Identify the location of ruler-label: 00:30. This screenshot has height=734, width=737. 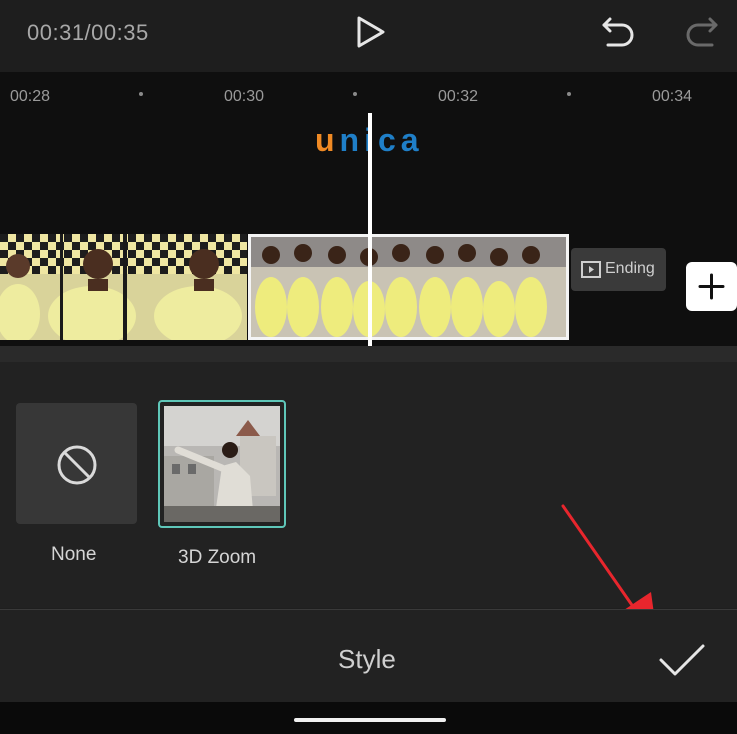
(244, 96).